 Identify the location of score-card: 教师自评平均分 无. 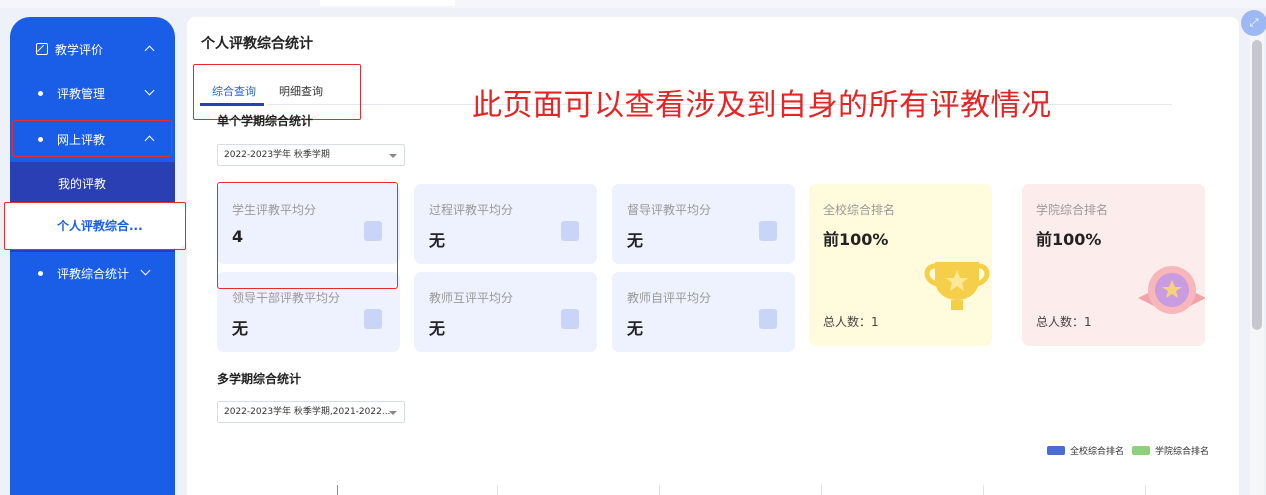
(703, 312).